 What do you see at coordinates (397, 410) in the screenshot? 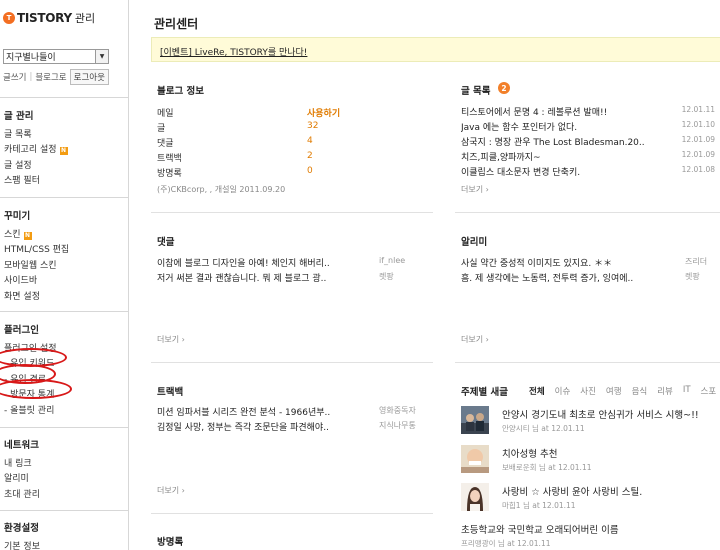
I see `trackback-author: 영화중독자` at bounding box center [397, 410].